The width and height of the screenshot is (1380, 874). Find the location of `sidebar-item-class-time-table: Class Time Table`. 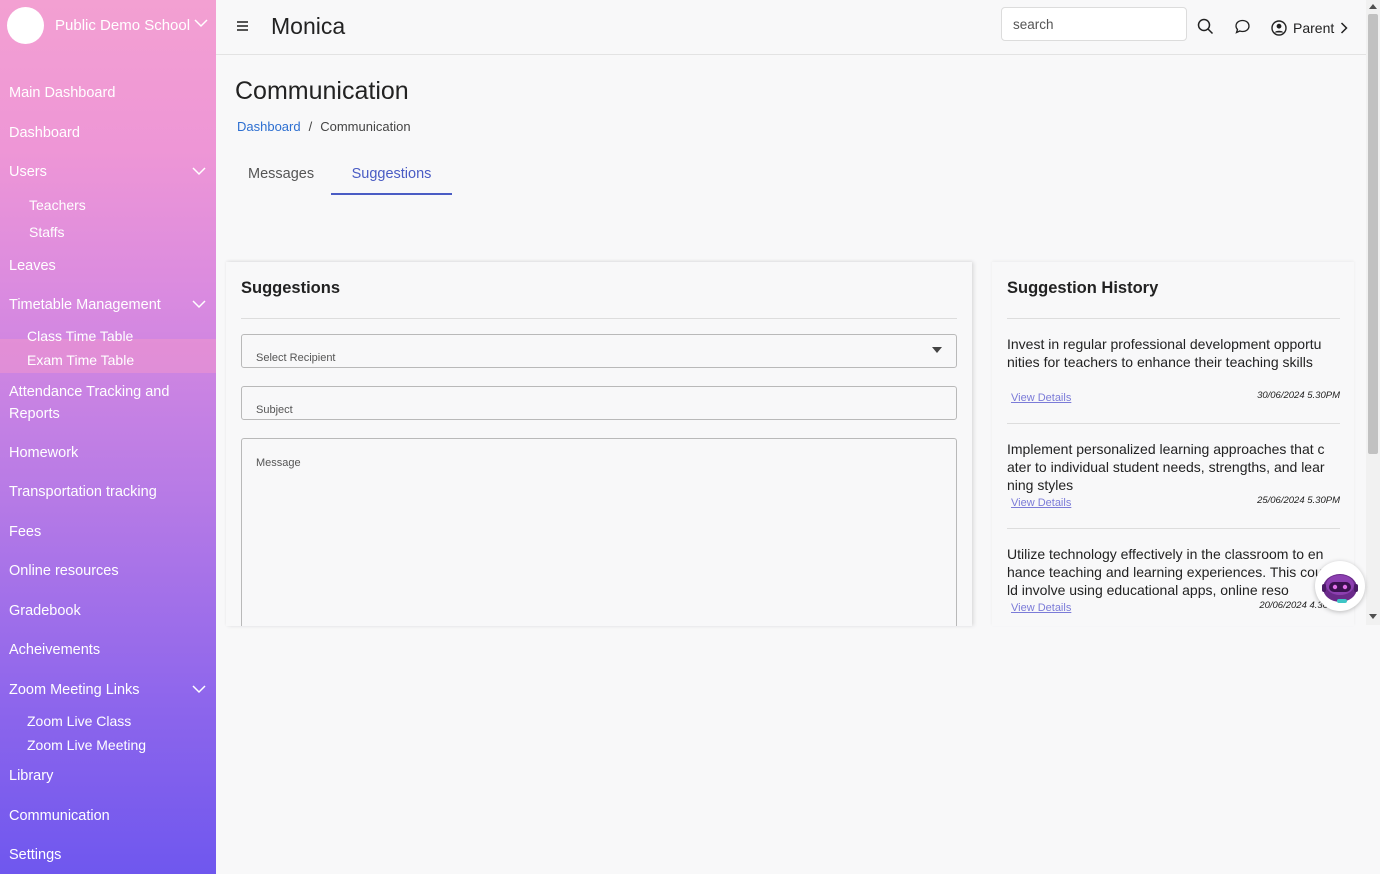

sidebar-item-class-time-table: Class Time Table is located at coordinates (80, 336).